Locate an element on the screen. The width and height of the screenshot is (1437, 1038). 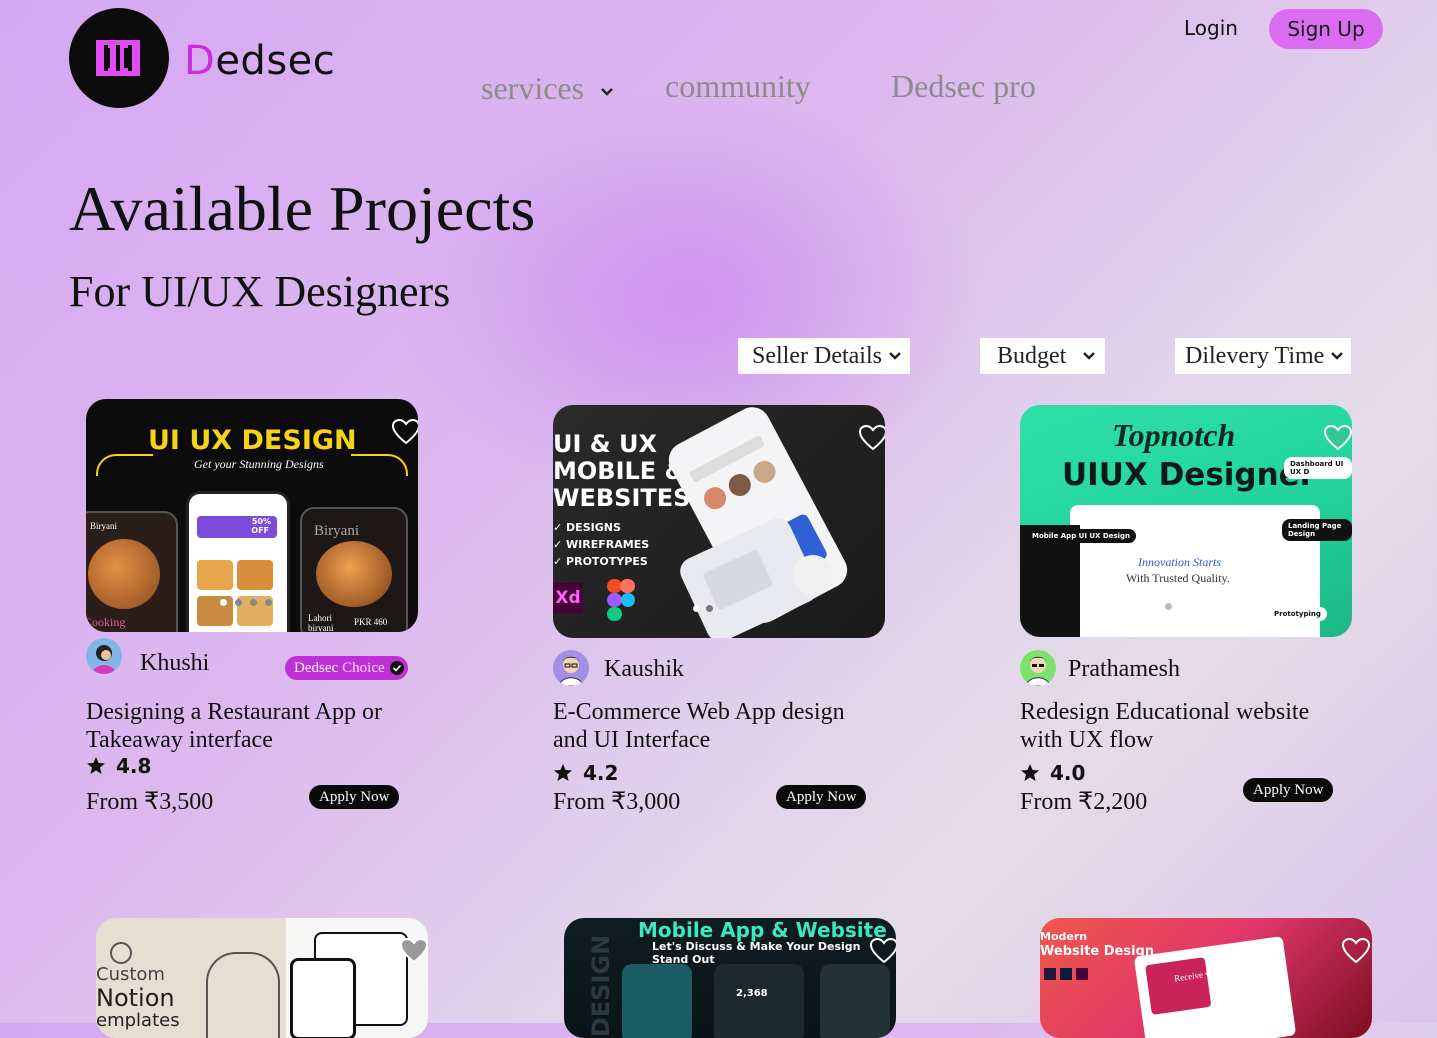
thumb-item: PROTOTYPES is located at coordinates (607, 561).